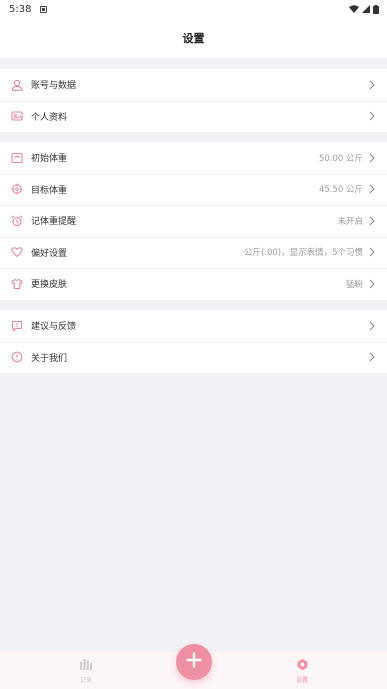 The height and width of the screenshot is (689, 387). Describe the element at coordinates (193, 284) in the screenshot. I see `settings-item-change-skin: 更换皮肤 猛粉` at that location.